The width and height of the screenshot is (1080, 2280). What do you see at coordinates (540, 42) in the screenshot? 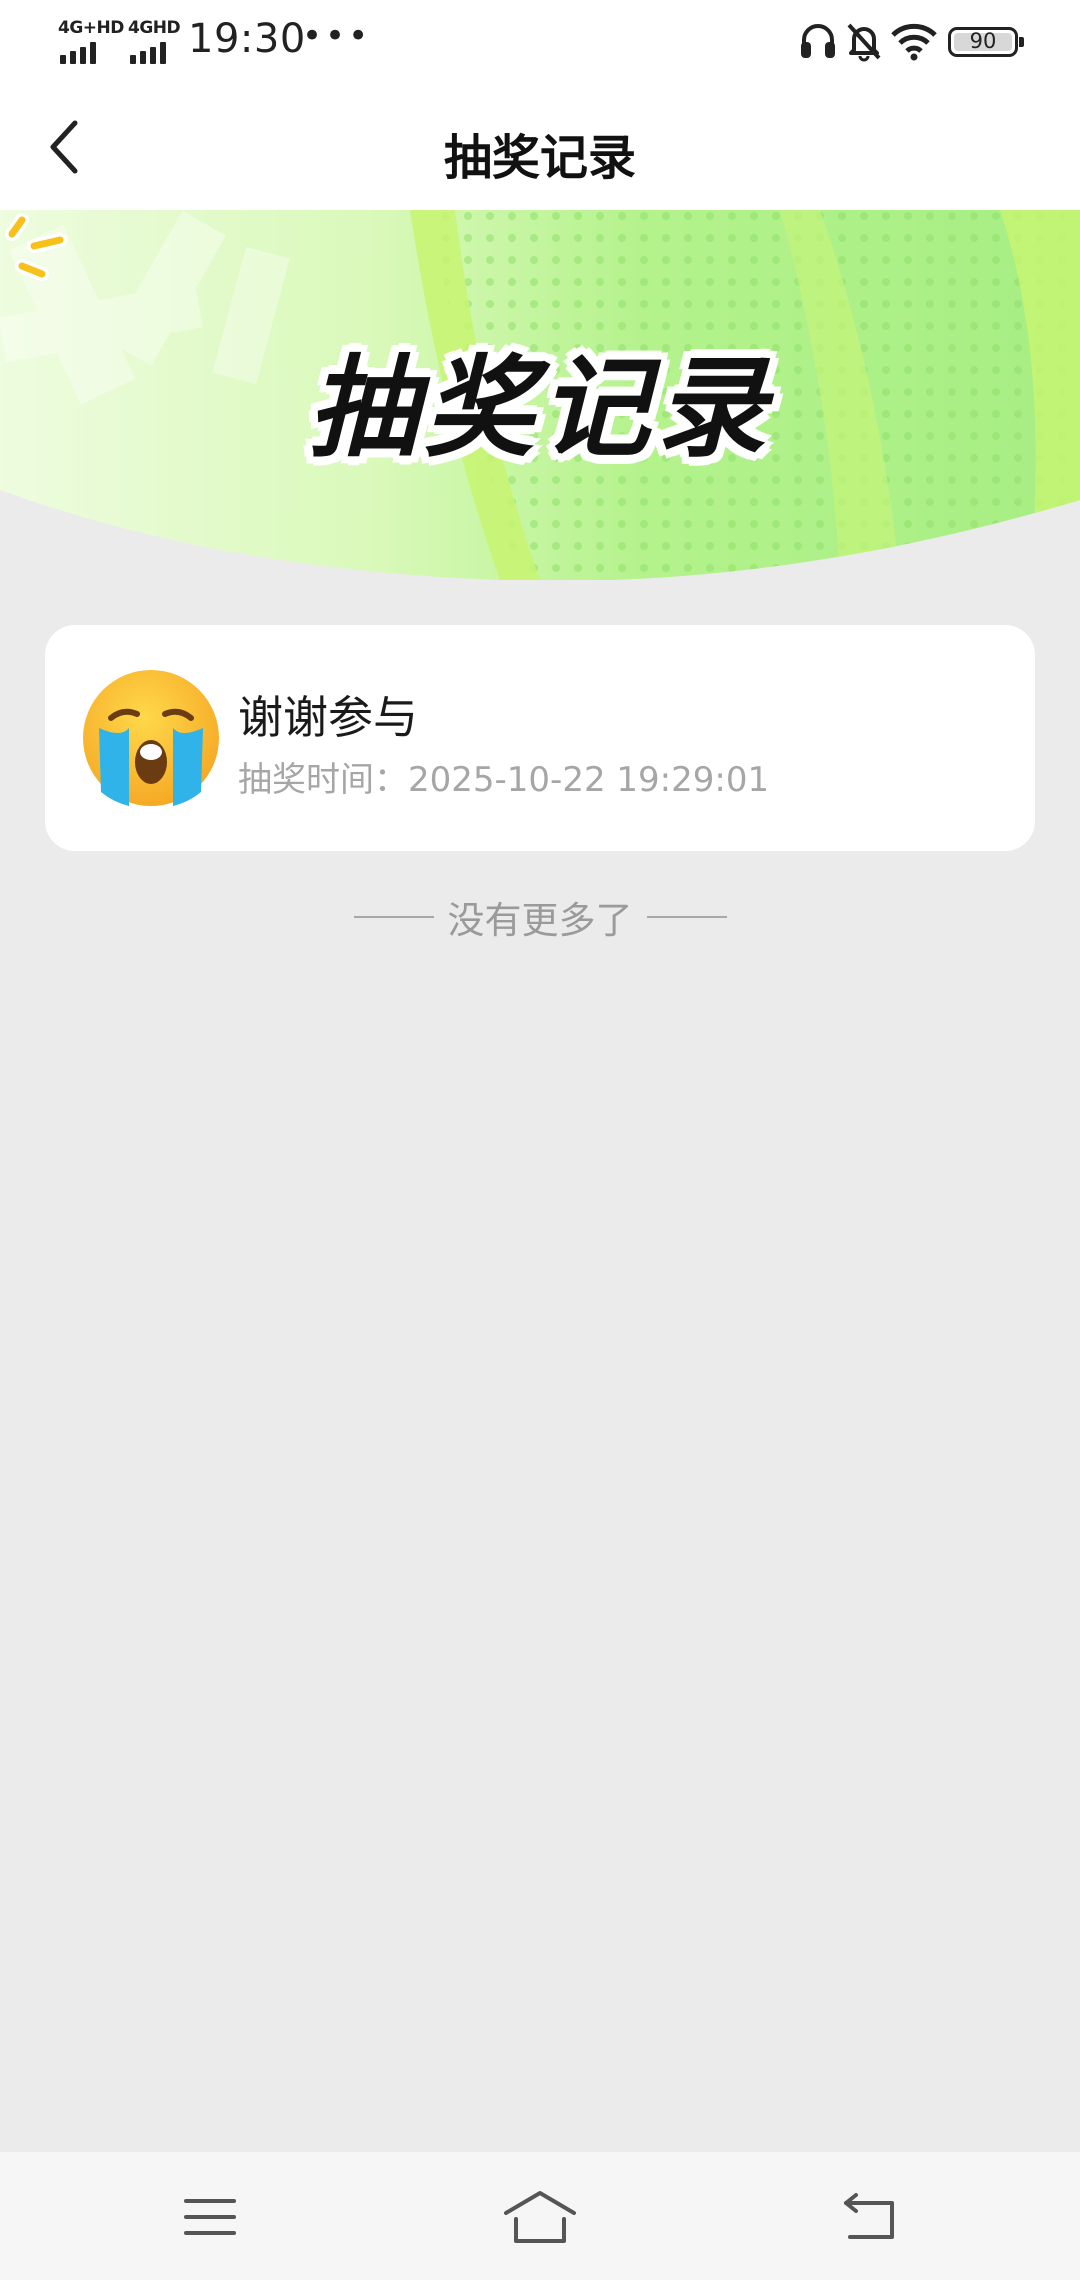
I see `status-bar: 4G+HD 4GHD 19:30 ••• 90` at bounding box center [540, 42].